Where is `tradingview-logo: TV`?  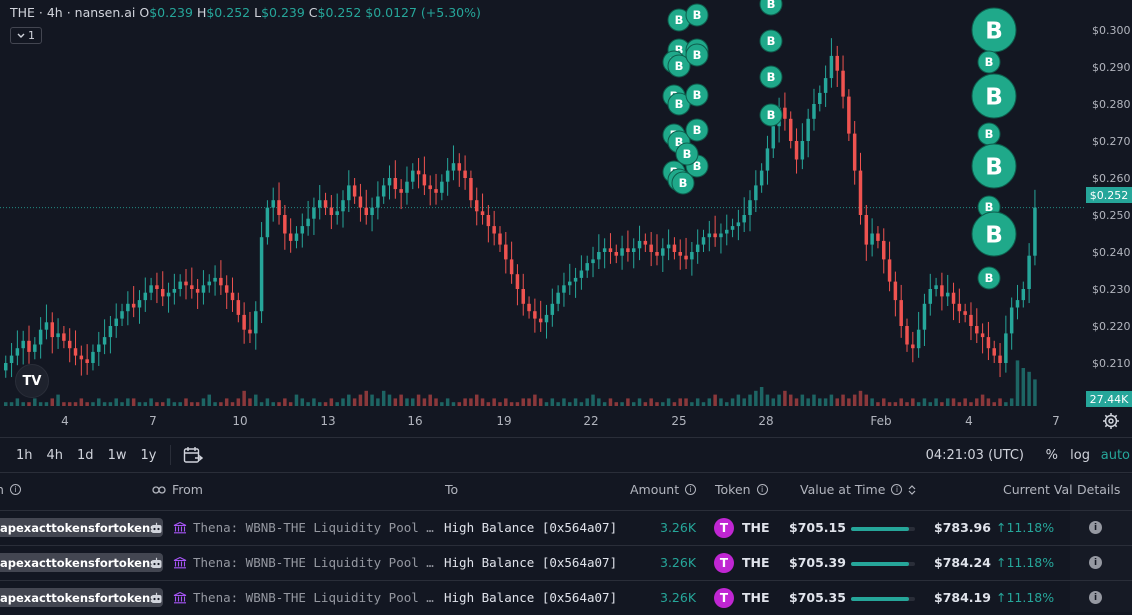
tradingview-logo: TV is located at coordinates (32, 381).